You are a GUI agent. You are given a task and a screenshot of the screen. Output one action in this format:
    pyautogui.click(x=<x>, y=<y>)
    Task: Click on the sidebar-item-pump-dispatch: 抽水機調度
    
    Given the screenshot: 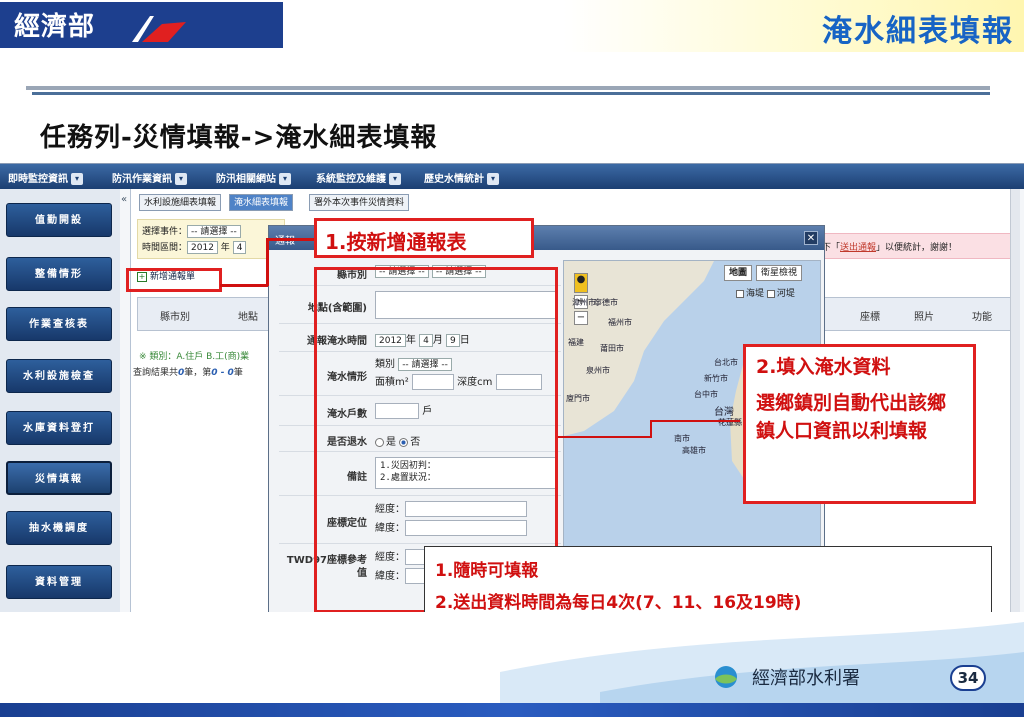 What is the action you would take?
    pyautogui.click(x=59, y=528)
    